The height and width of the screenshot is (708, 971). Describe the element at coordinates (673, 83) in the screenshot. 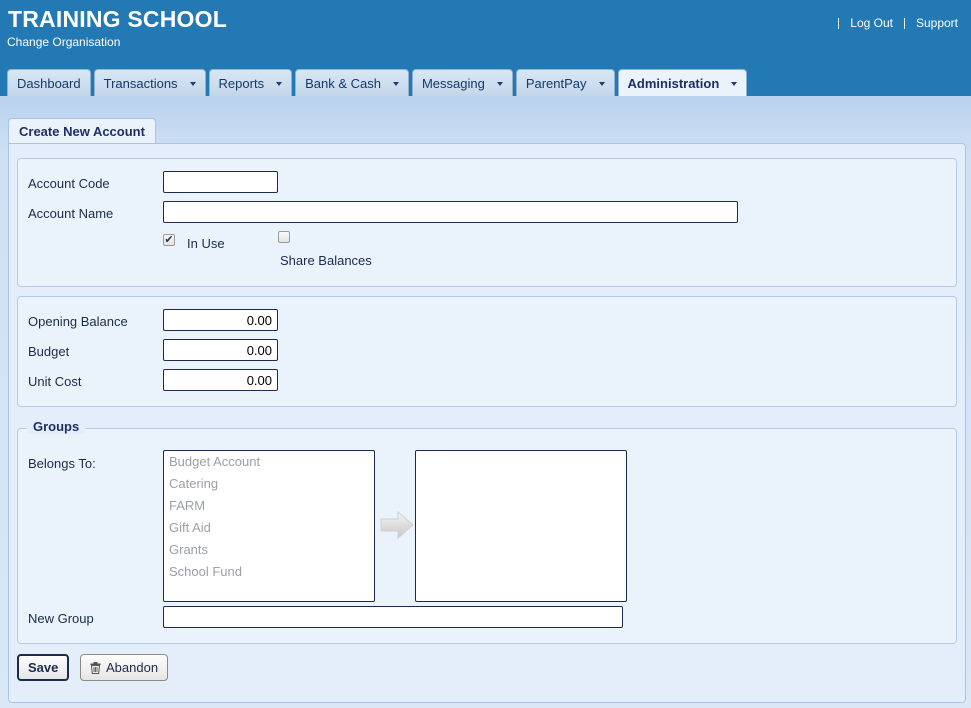

I see `tab-label: Administration` at that location.